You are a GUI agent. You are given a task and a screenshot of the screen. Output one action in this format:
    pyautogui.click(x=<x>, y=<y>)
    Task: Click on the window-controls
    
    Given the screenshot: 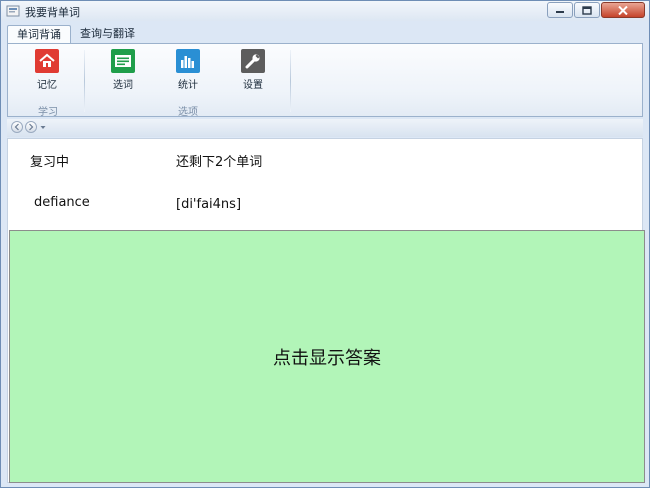 What is the action you would take?
    pyautogui.click(x=595, y=10)
    